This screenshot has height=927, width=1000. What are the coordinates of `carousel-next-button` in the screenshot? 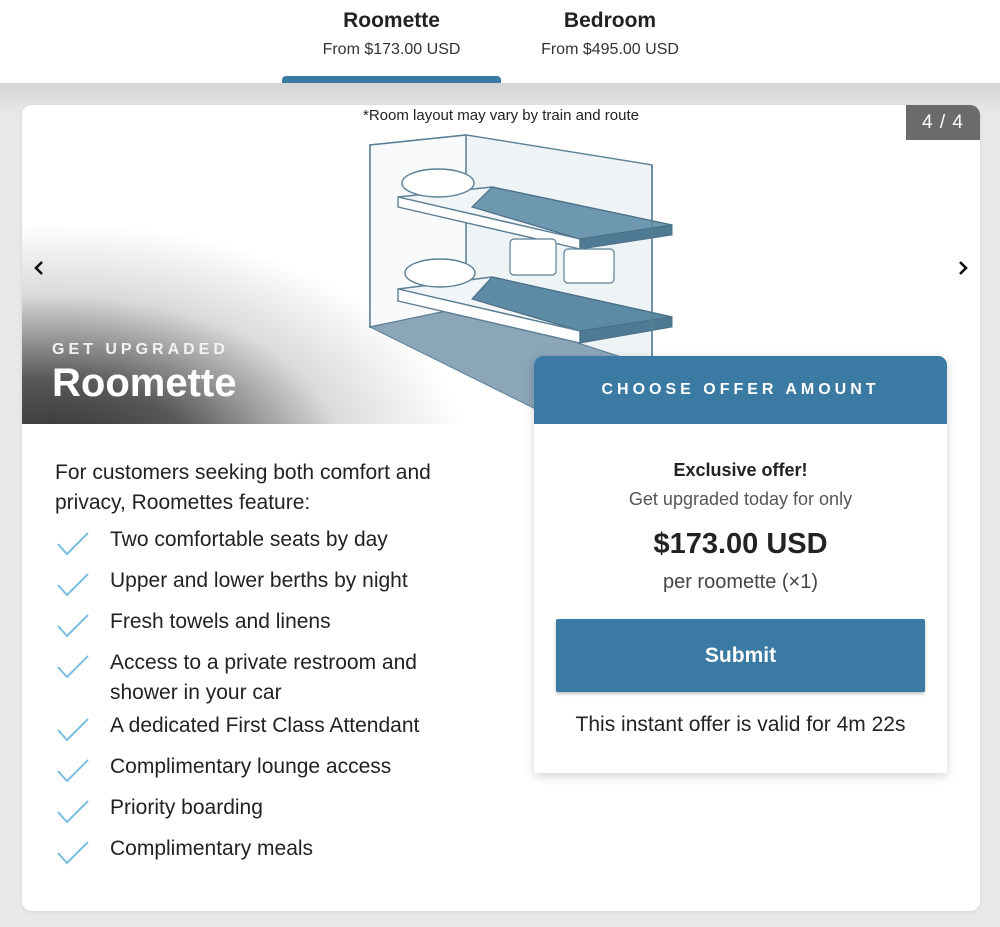 It's located at (963, 268).